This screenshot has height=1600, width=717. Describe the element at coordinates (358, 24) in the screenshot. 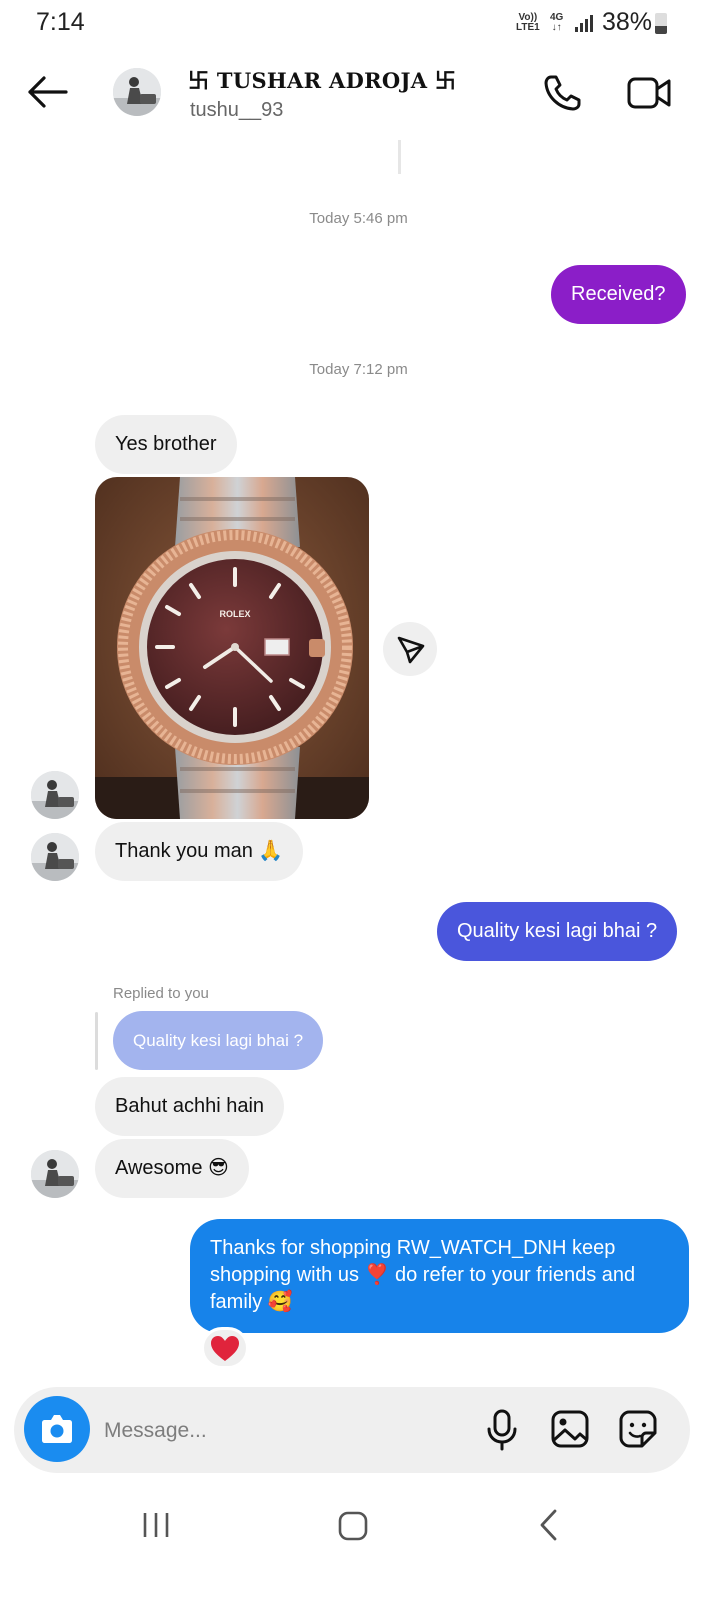

I see `status-bar: 7:14 Vo)) LTE1 4G ↓↑ 38%` at that location.